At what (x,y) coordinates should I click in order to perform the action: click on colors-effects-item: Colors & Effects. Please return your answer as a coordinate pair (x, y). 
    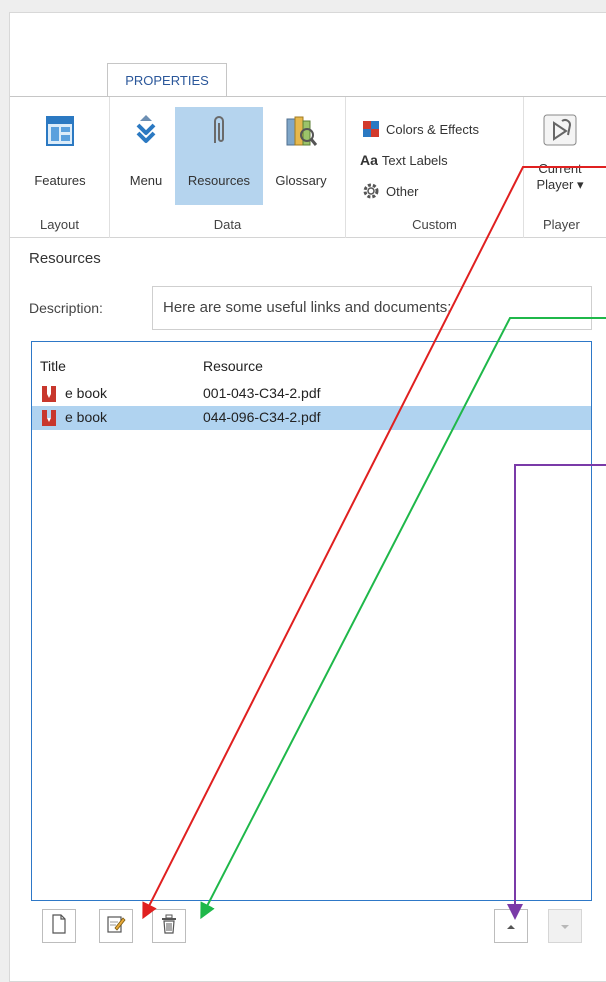
    Looking at the image, I should click on (419, 129).